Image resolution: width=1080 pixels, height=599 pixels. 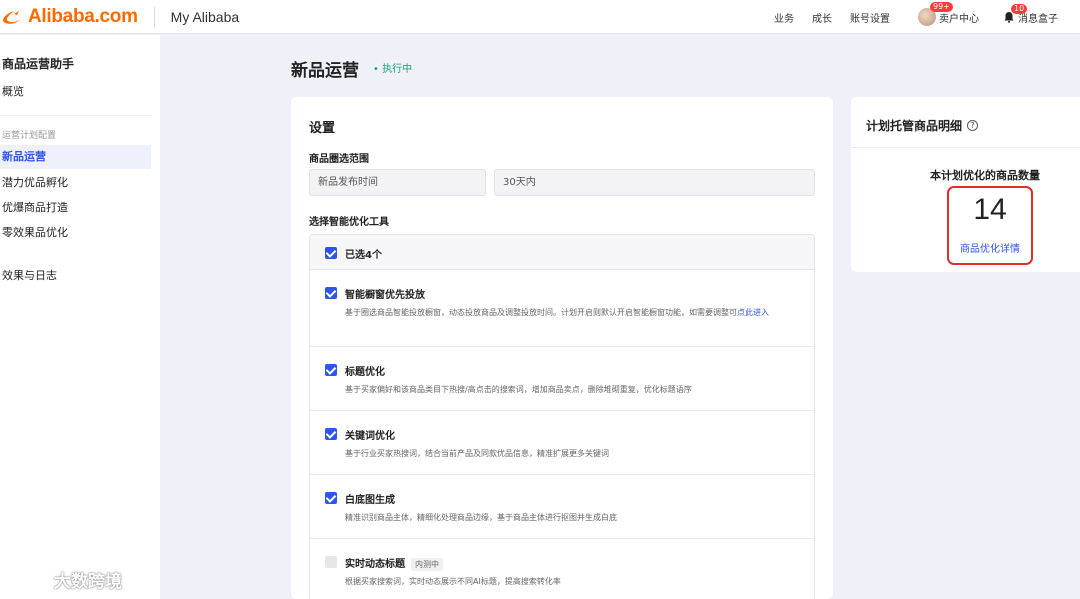 What do you see at coordinates (331, 253) in the screenshot?
I see `select-all-checkbox` at bounding box center [331, 253].